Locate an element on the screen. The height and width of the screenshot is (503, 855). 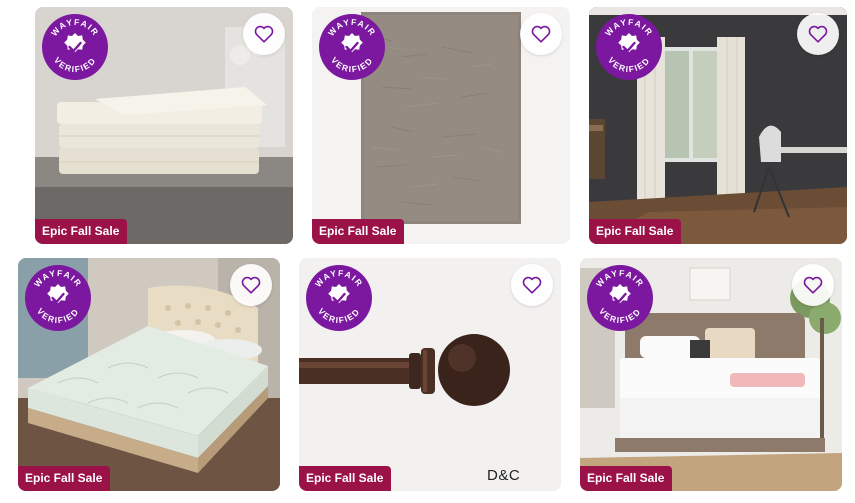
product-card-mattress: Epic Fall Sale is located at coordinates (711, 374).